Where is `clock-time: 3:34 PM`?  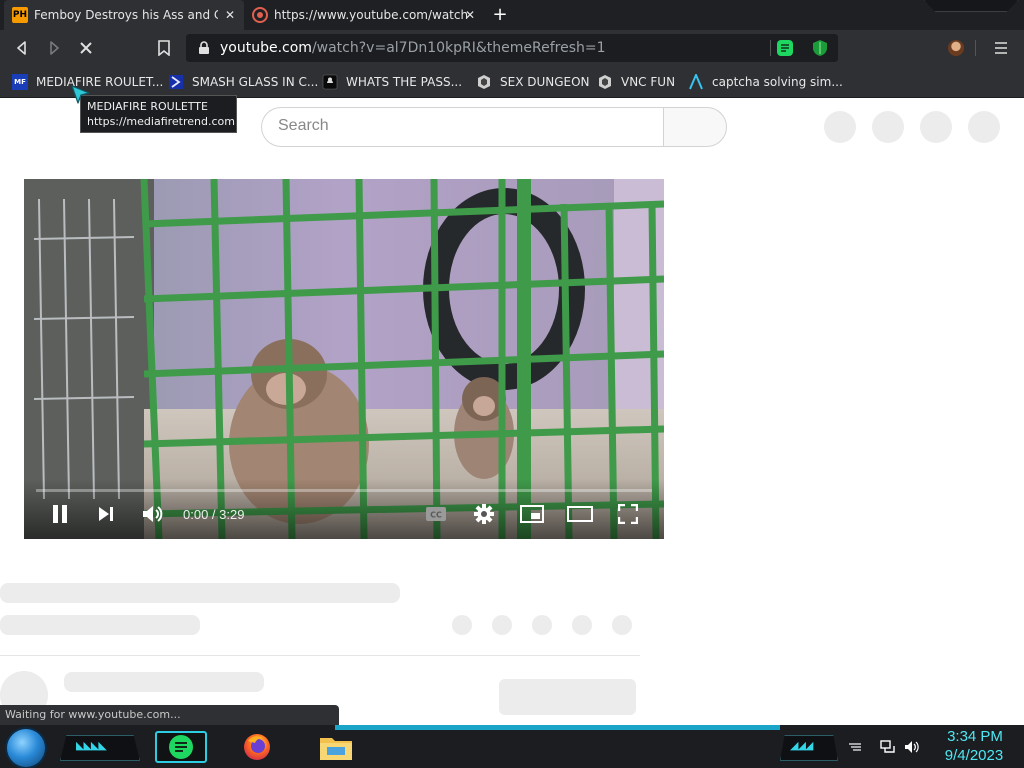 clock-time: 3:34 PM is located at coordinates (975, 736).